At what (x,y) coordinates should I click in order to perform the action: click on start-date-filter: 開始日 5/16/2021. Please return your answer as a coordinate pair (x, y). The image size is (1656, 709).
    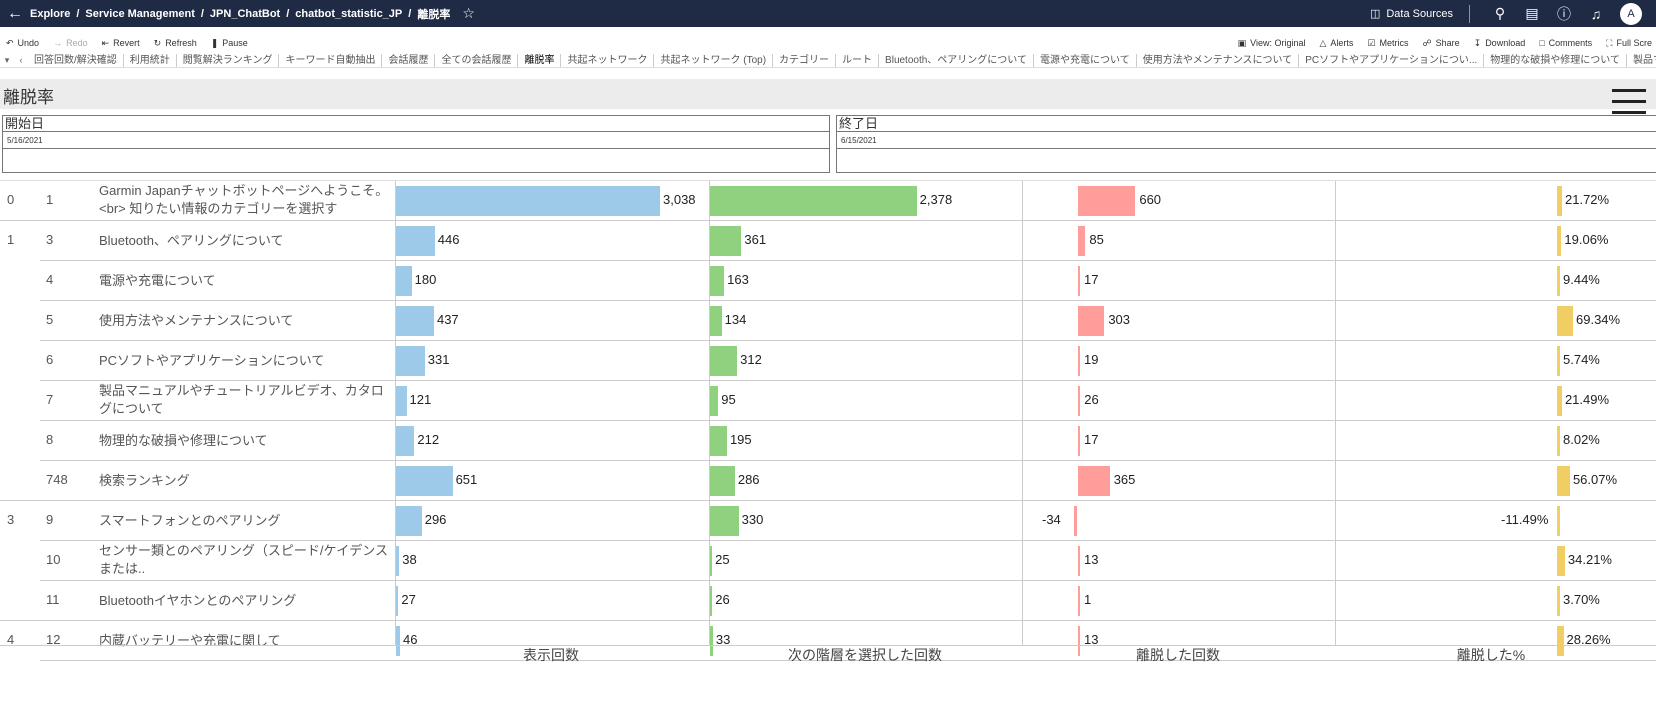
    Looking at the image, I should click on (416, 144).